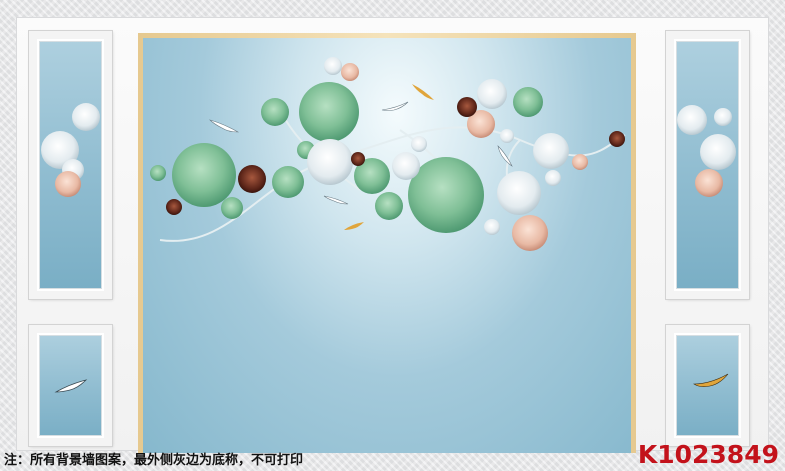 This screenshot has width=785, height=471. What do you see at coordinates (154, 460) in the screenshot?
I see `print-note: 注：所有背景墙图案，最外侧灰边为底称，不可打印` at bounding box center [154, 460].